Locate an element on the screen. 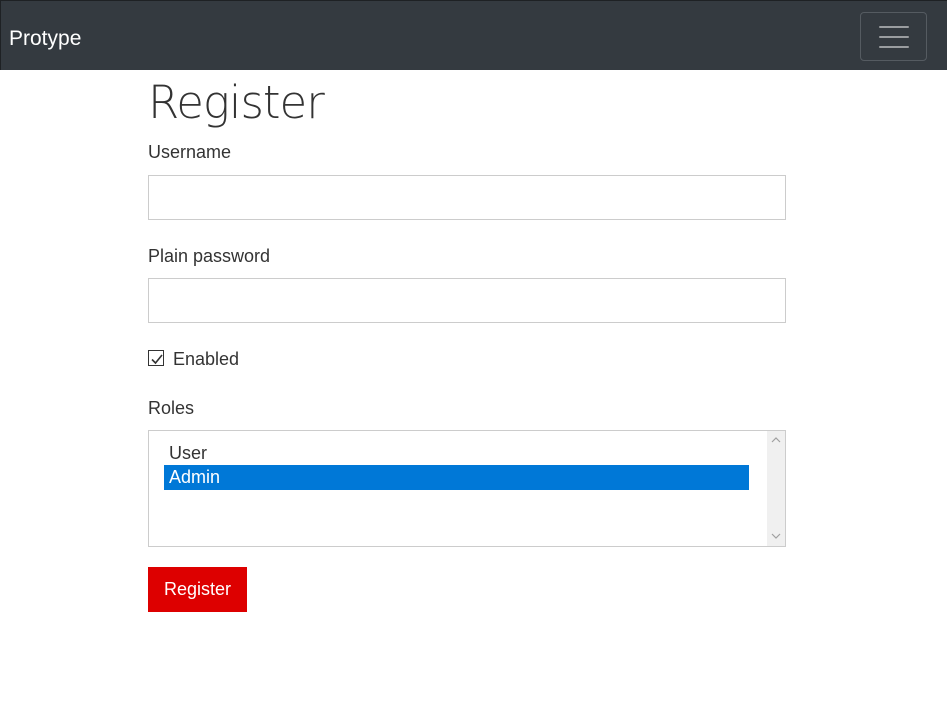  navbar-toggle-button is located at coordinates (893, 36).